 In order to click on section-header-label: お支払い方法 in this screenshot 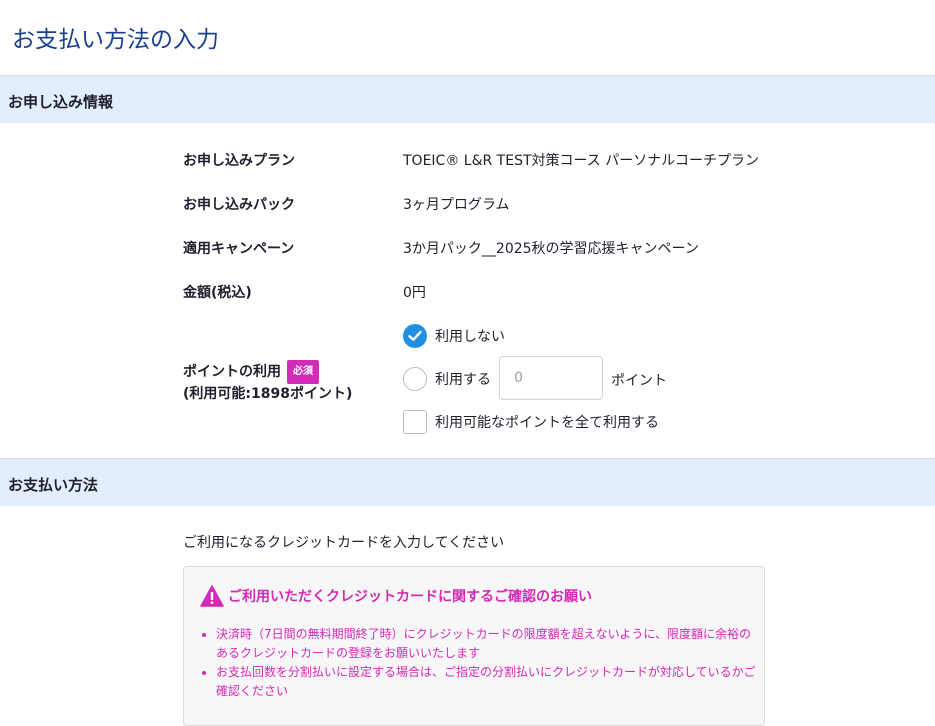, I will do `click(53, 485)`.